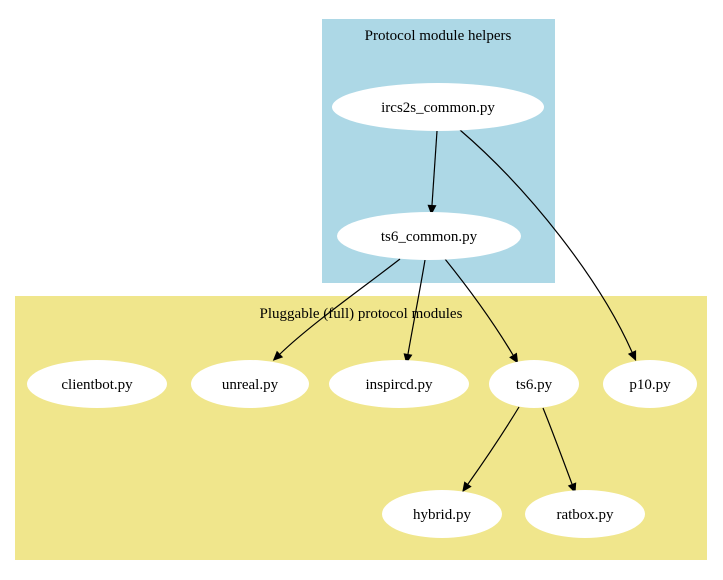  I want to click on node-p10: p10.py, so click(650, 384).